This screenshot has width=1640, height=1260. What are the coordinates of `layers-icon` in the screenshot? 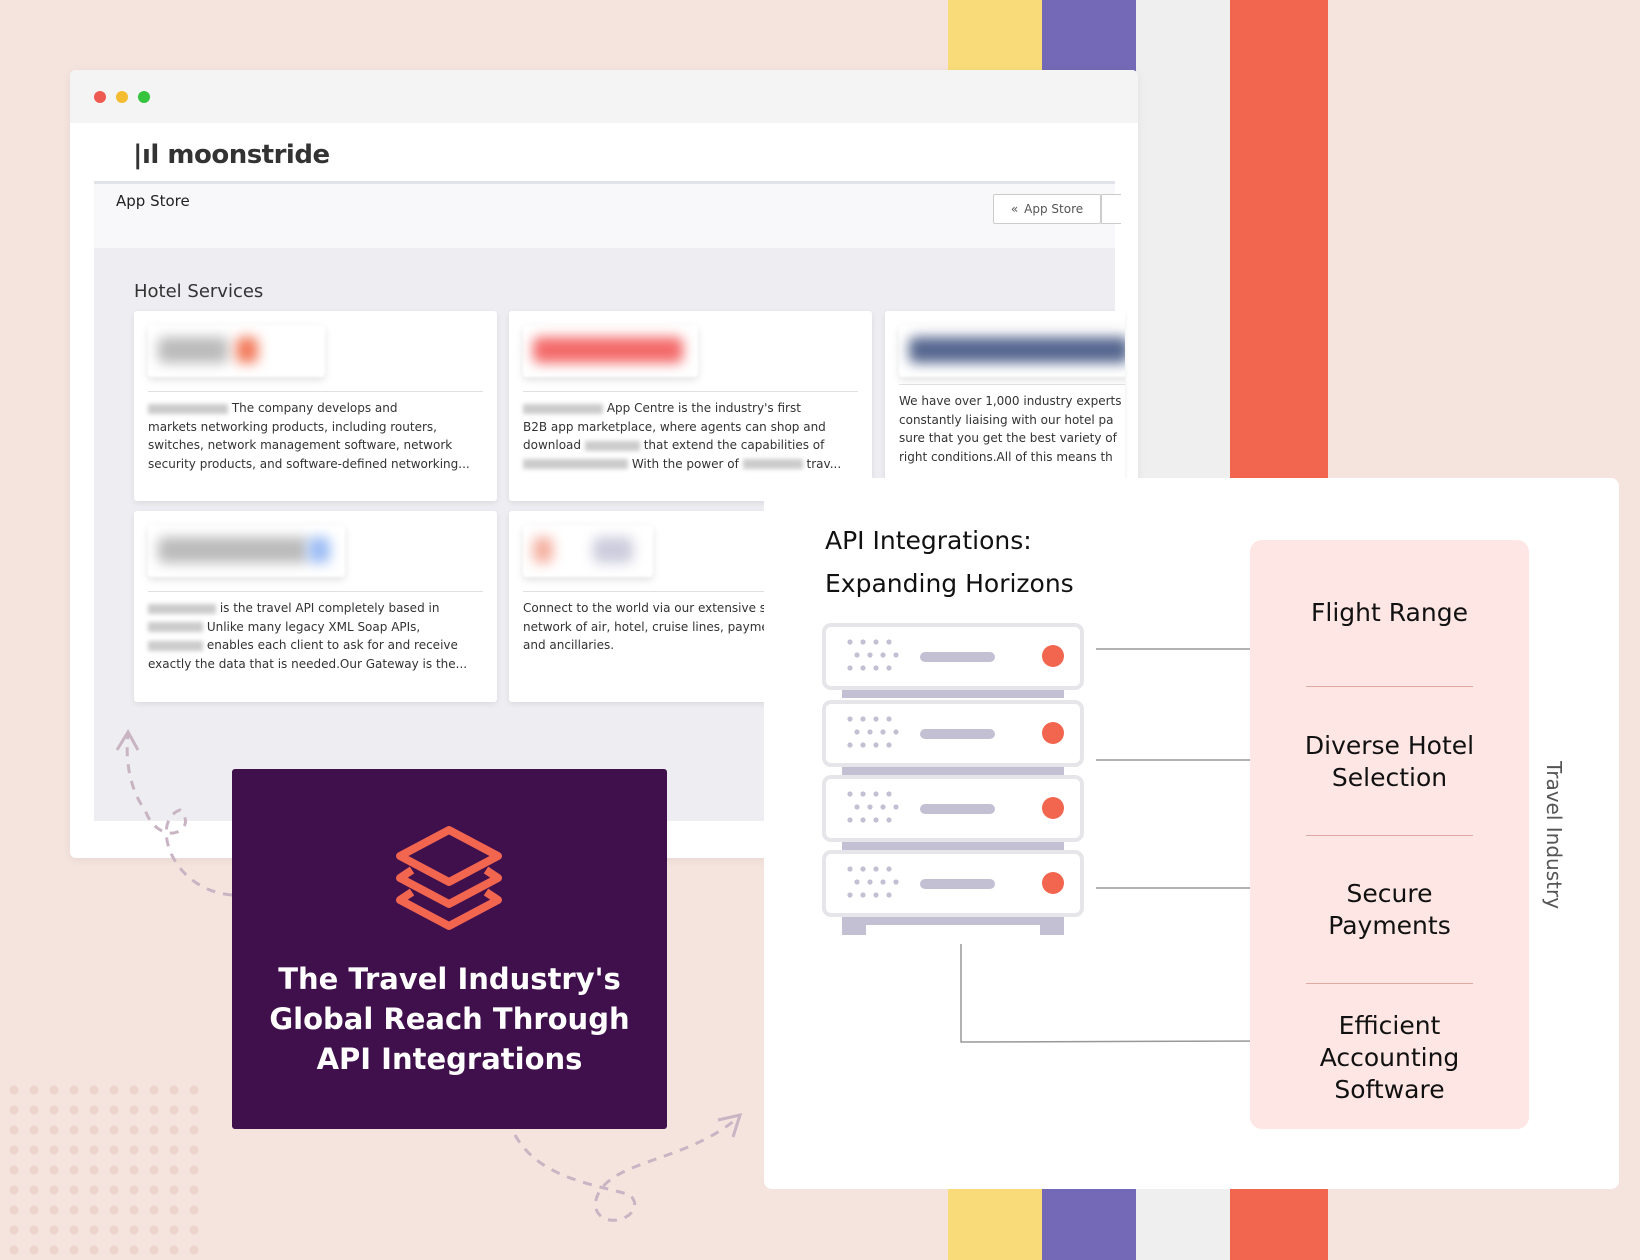 It's located at (449, 878).